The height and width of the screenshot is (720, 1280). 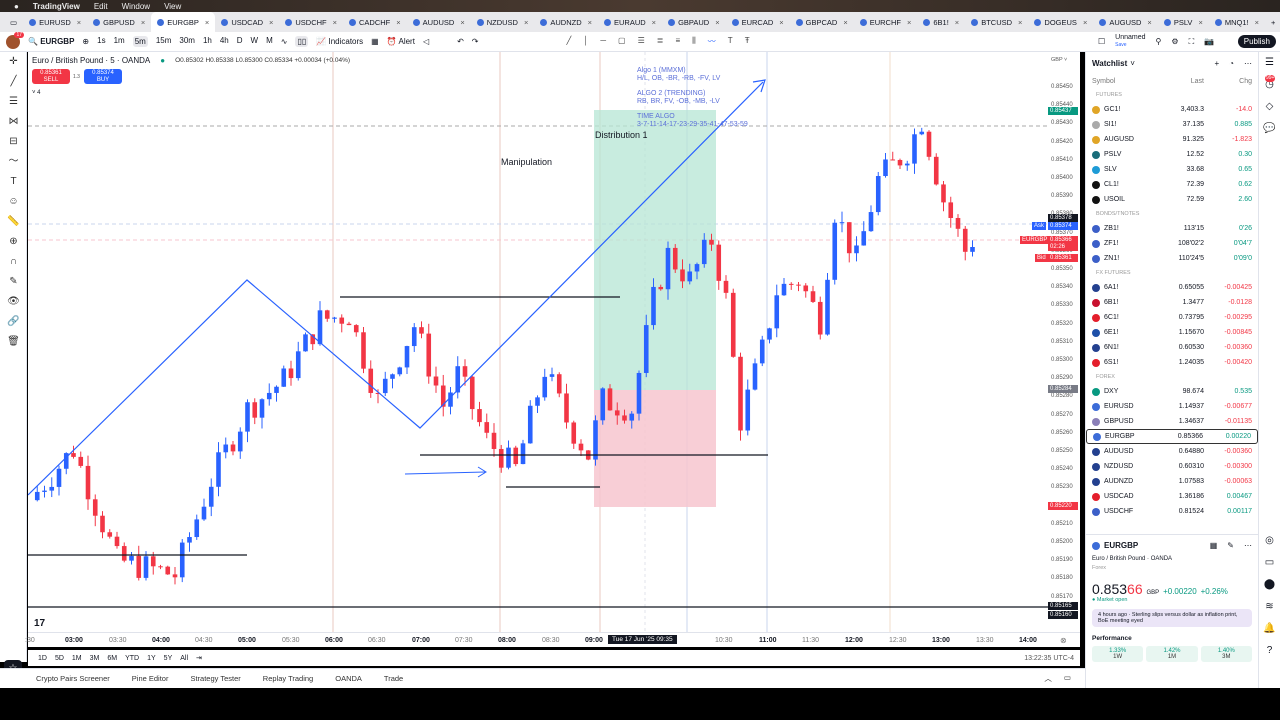 What do you see at coordinates (1172, 436) in the screenshot?
I see `watchlist-row: EURGBP 0.85366 0.00220` at bounding box center [1172, 436].